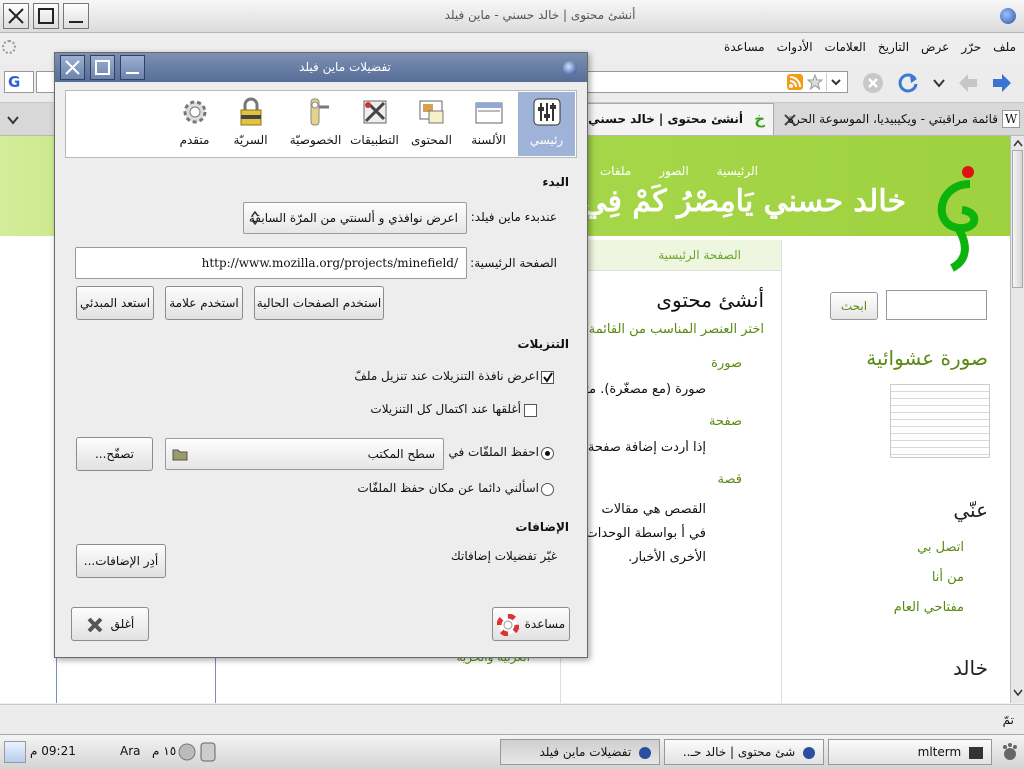  What do you see at coordinates (446, 376) in the screenshot?
I see `show-downloads-window-label: اعرض نافذة التنزيلات عند تنزيل ملفّ` at bounding box center [446, 376].